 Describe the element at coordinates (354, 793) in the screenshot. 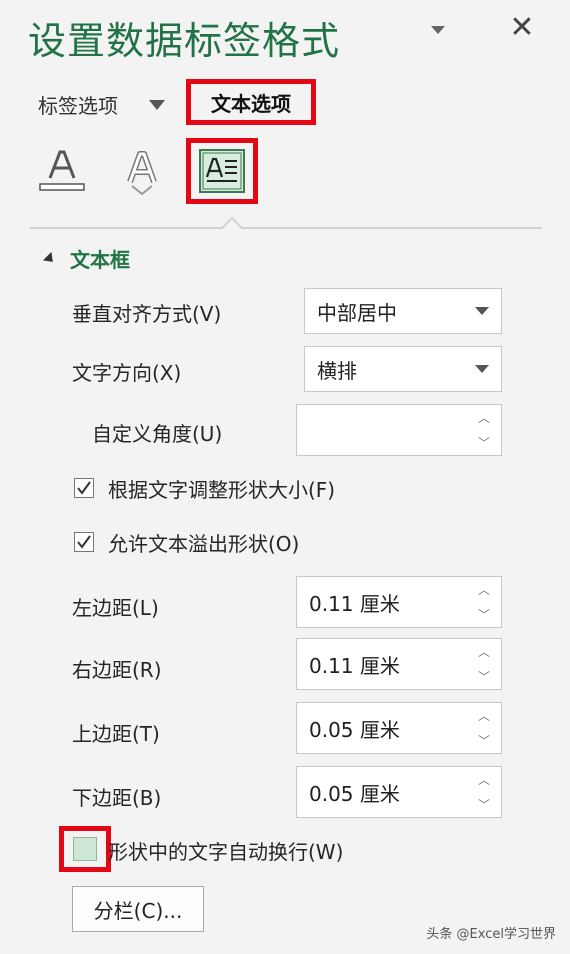

I see `bottom-margin-value: 0.05 厘米` at that location.